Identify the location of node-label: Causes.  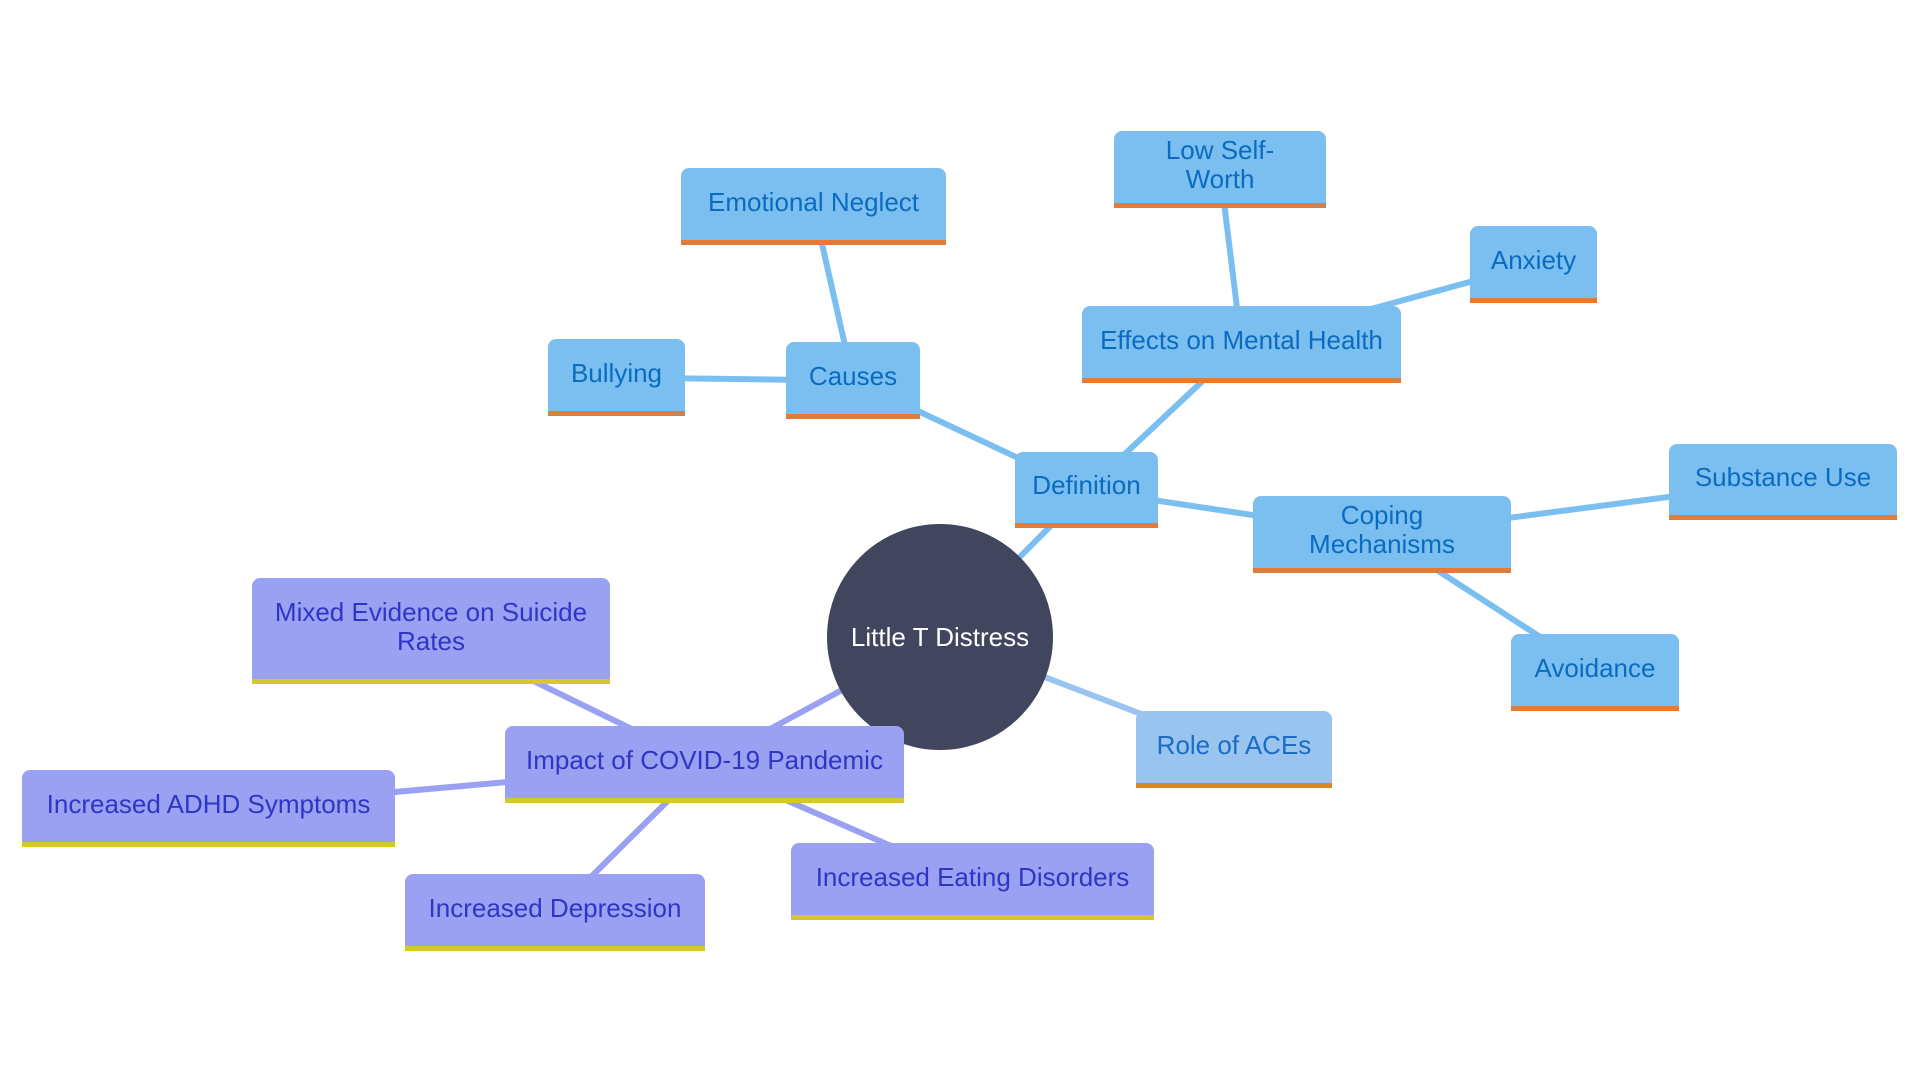
(853, 375).